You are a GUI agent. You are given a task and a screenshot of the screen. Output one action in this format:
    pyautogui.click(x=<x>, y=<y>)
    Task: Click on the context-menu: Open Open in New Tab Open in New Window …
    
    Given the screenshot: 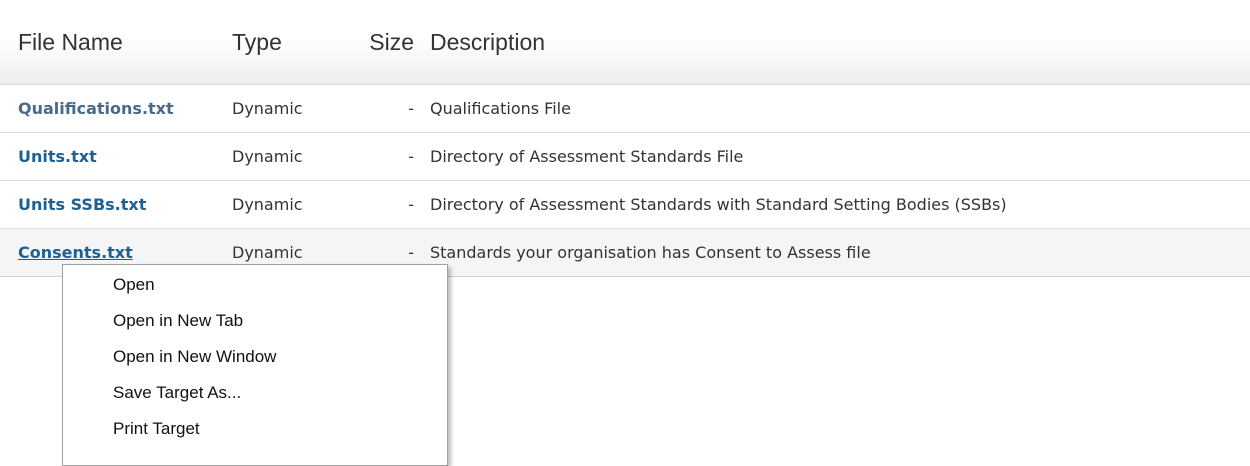 What is the action you would take?
    pyautogui.click(x=255, y=365)
    